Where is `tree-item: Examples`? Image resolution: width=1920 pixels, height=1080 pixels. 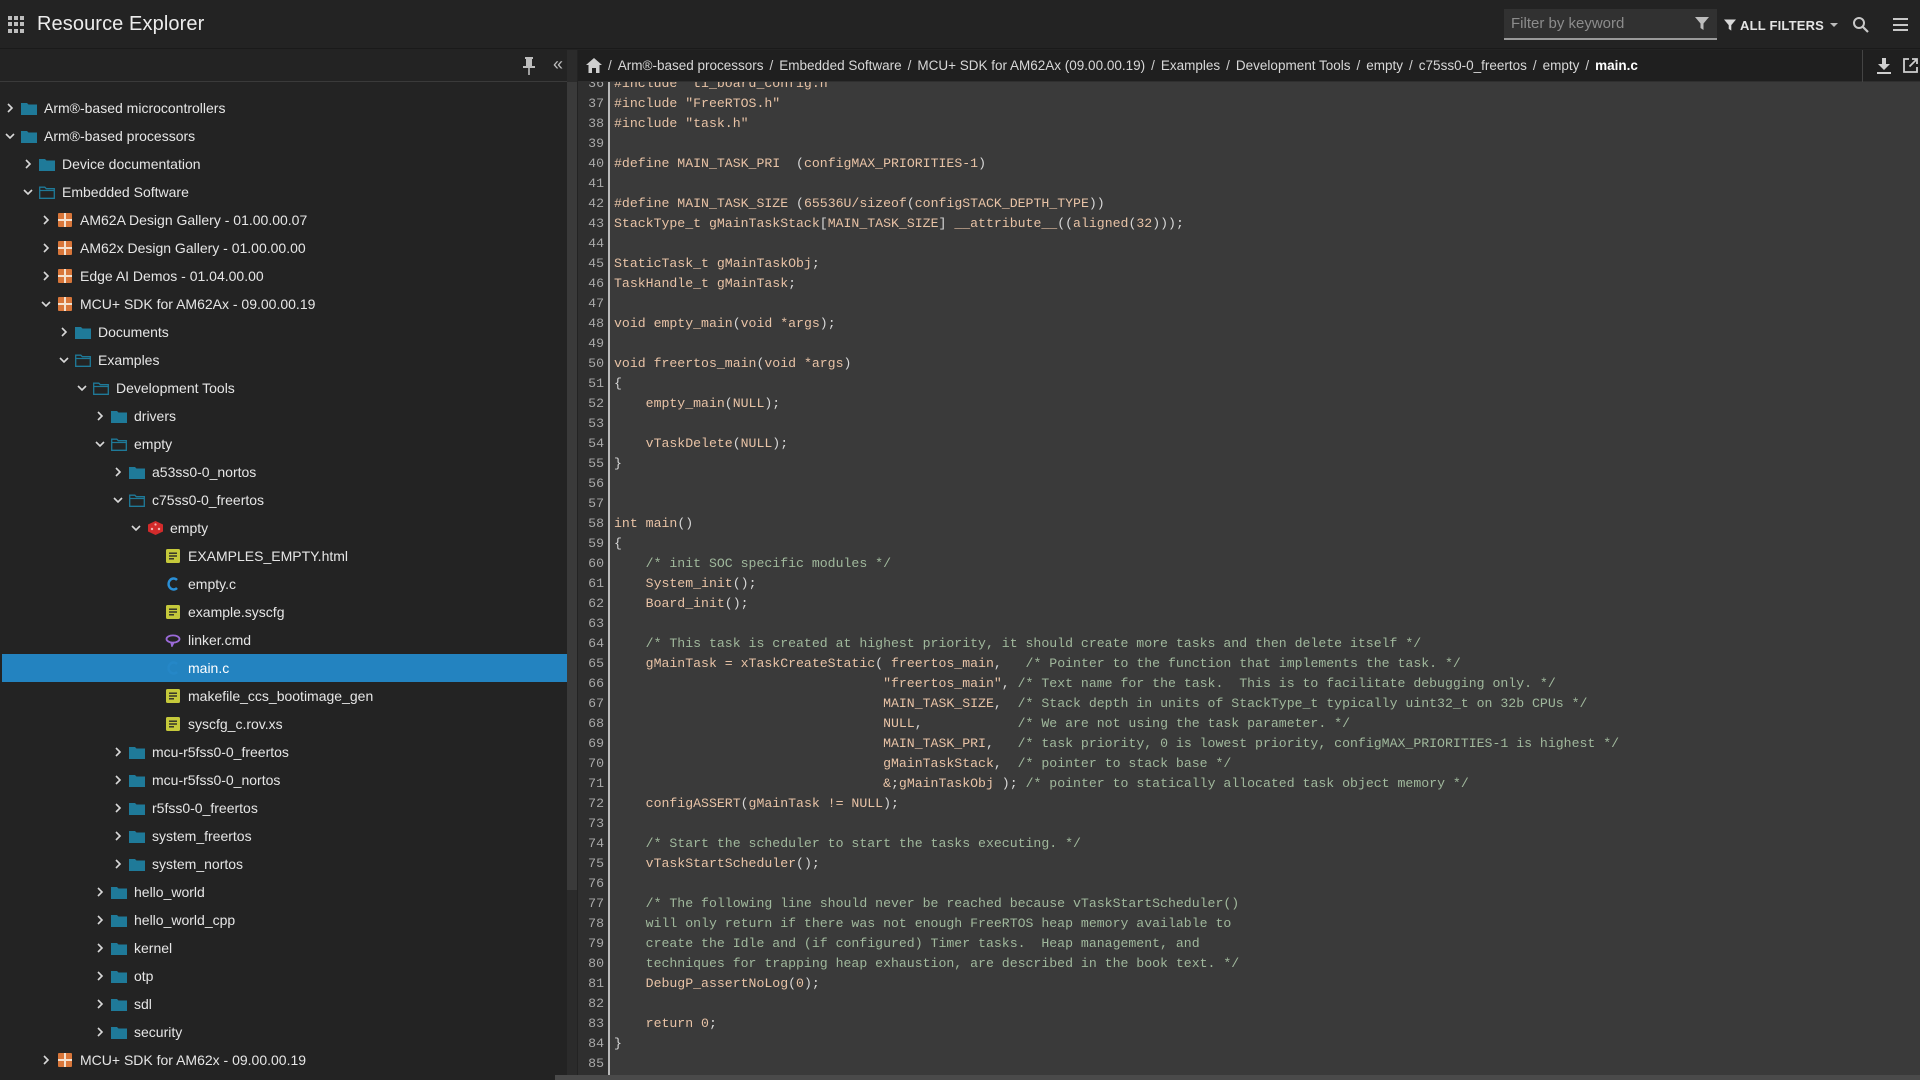 tree-item: Examples is located at coordinates (283, 360).